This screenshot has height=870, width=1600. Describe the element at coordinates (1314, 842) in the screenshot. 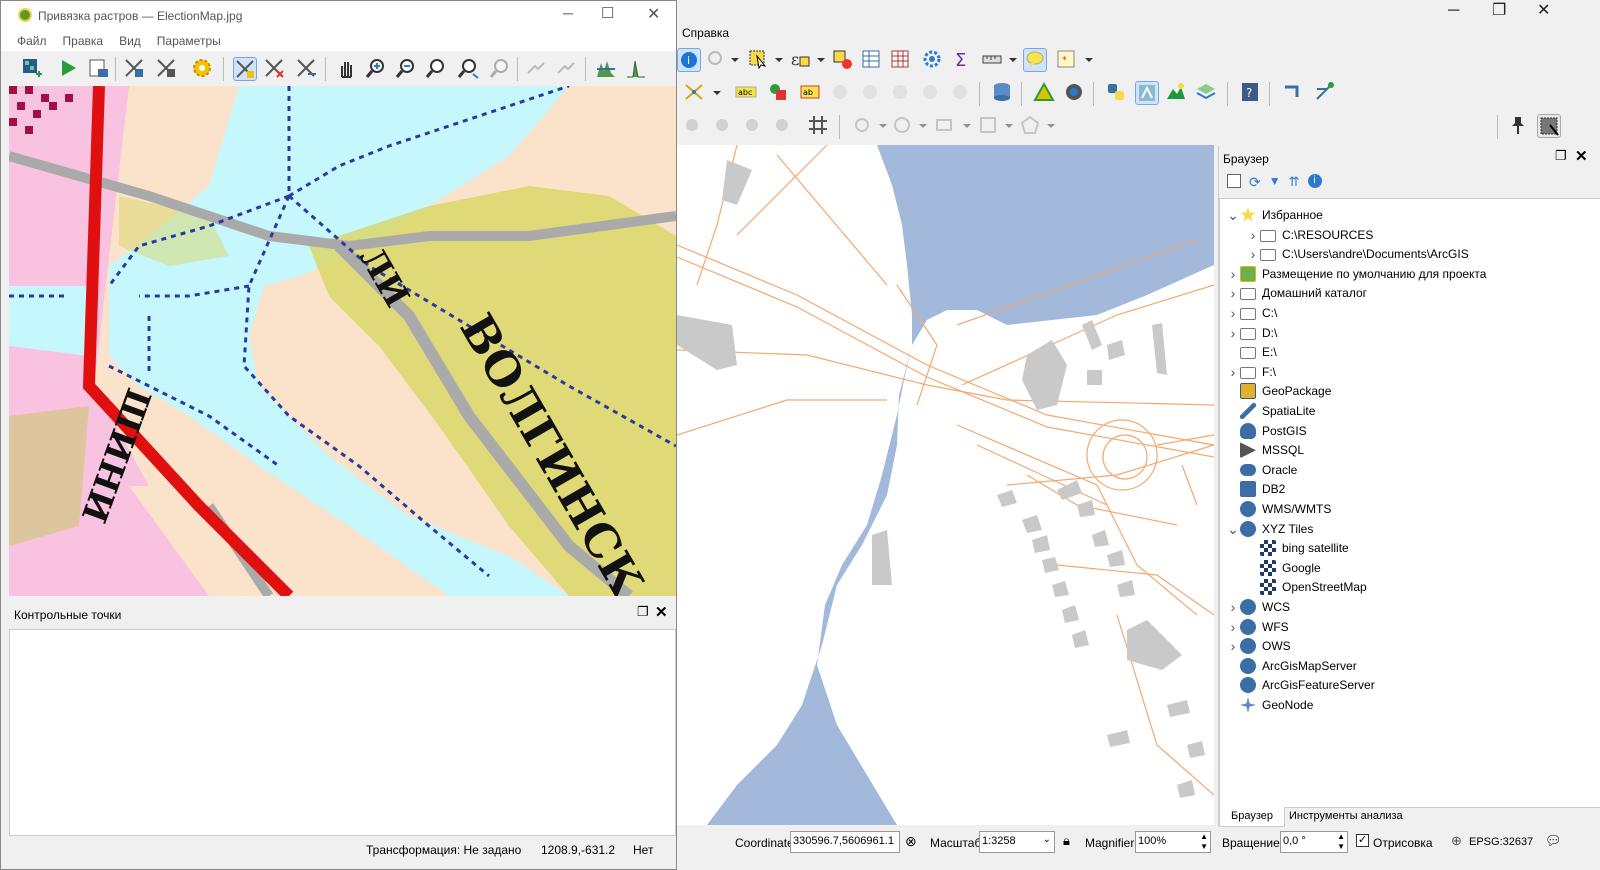

I see `rotation-spinbox: 0,0 ° ▲ ▼` at that location.